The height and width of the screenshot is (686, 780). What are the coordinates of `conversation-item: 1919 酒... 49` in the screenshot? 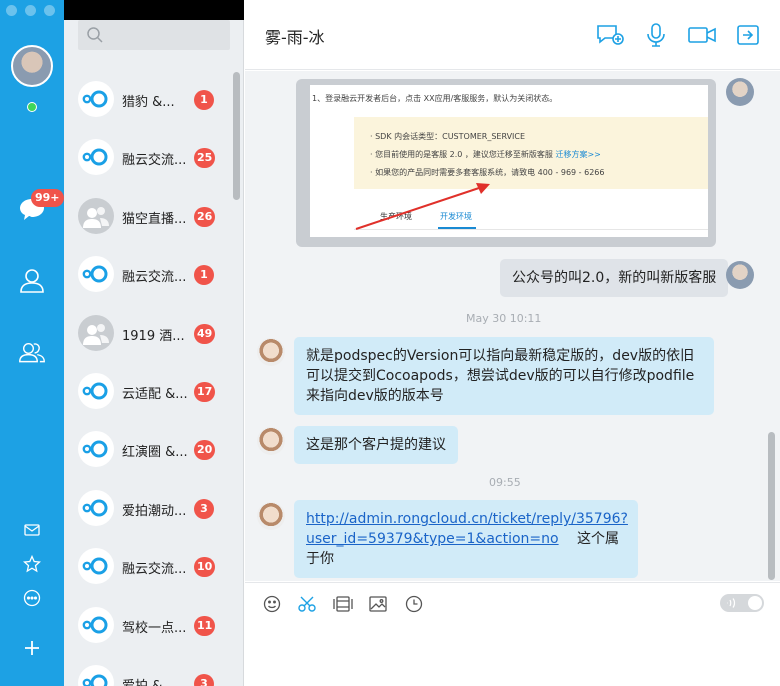 It's located at (148, 335).